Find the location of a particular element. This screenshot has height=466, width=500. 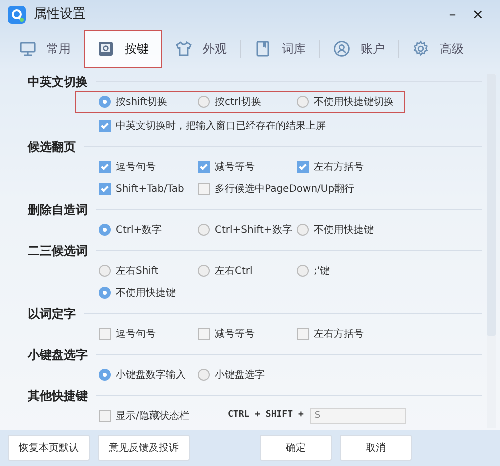

user-icon is located at coordinates (342, 49).